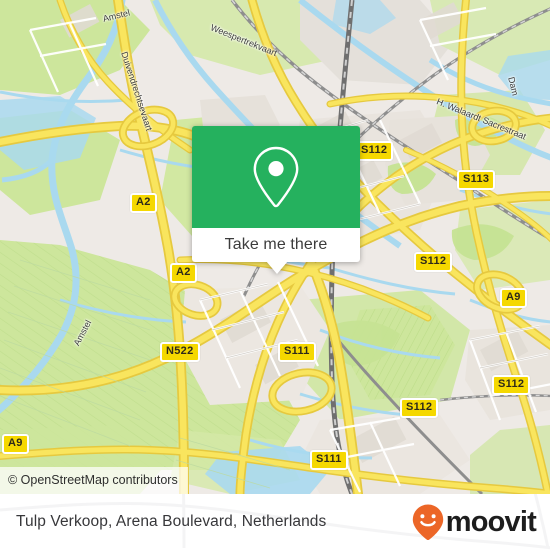 This screenshot has height=550, width=550. Describe the element at coordinates (427, 522) in the screenshot. I see `moovit-smiley-pin-icon` at that location.